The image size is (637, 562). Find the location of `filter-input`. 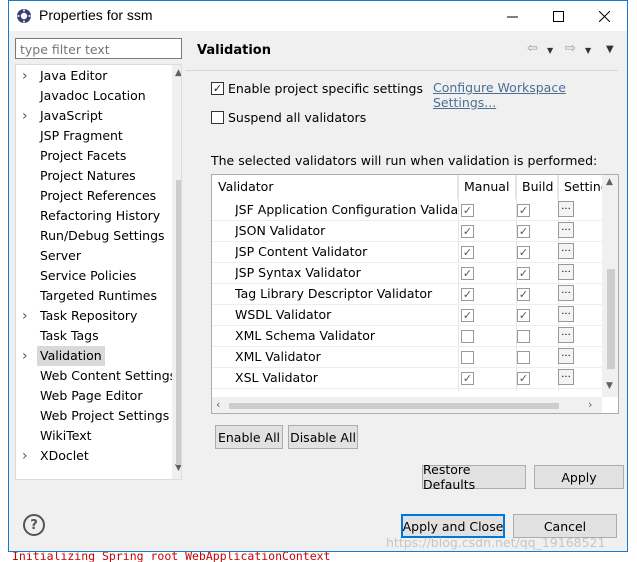

filter-input is located at coordinates (98, 48).